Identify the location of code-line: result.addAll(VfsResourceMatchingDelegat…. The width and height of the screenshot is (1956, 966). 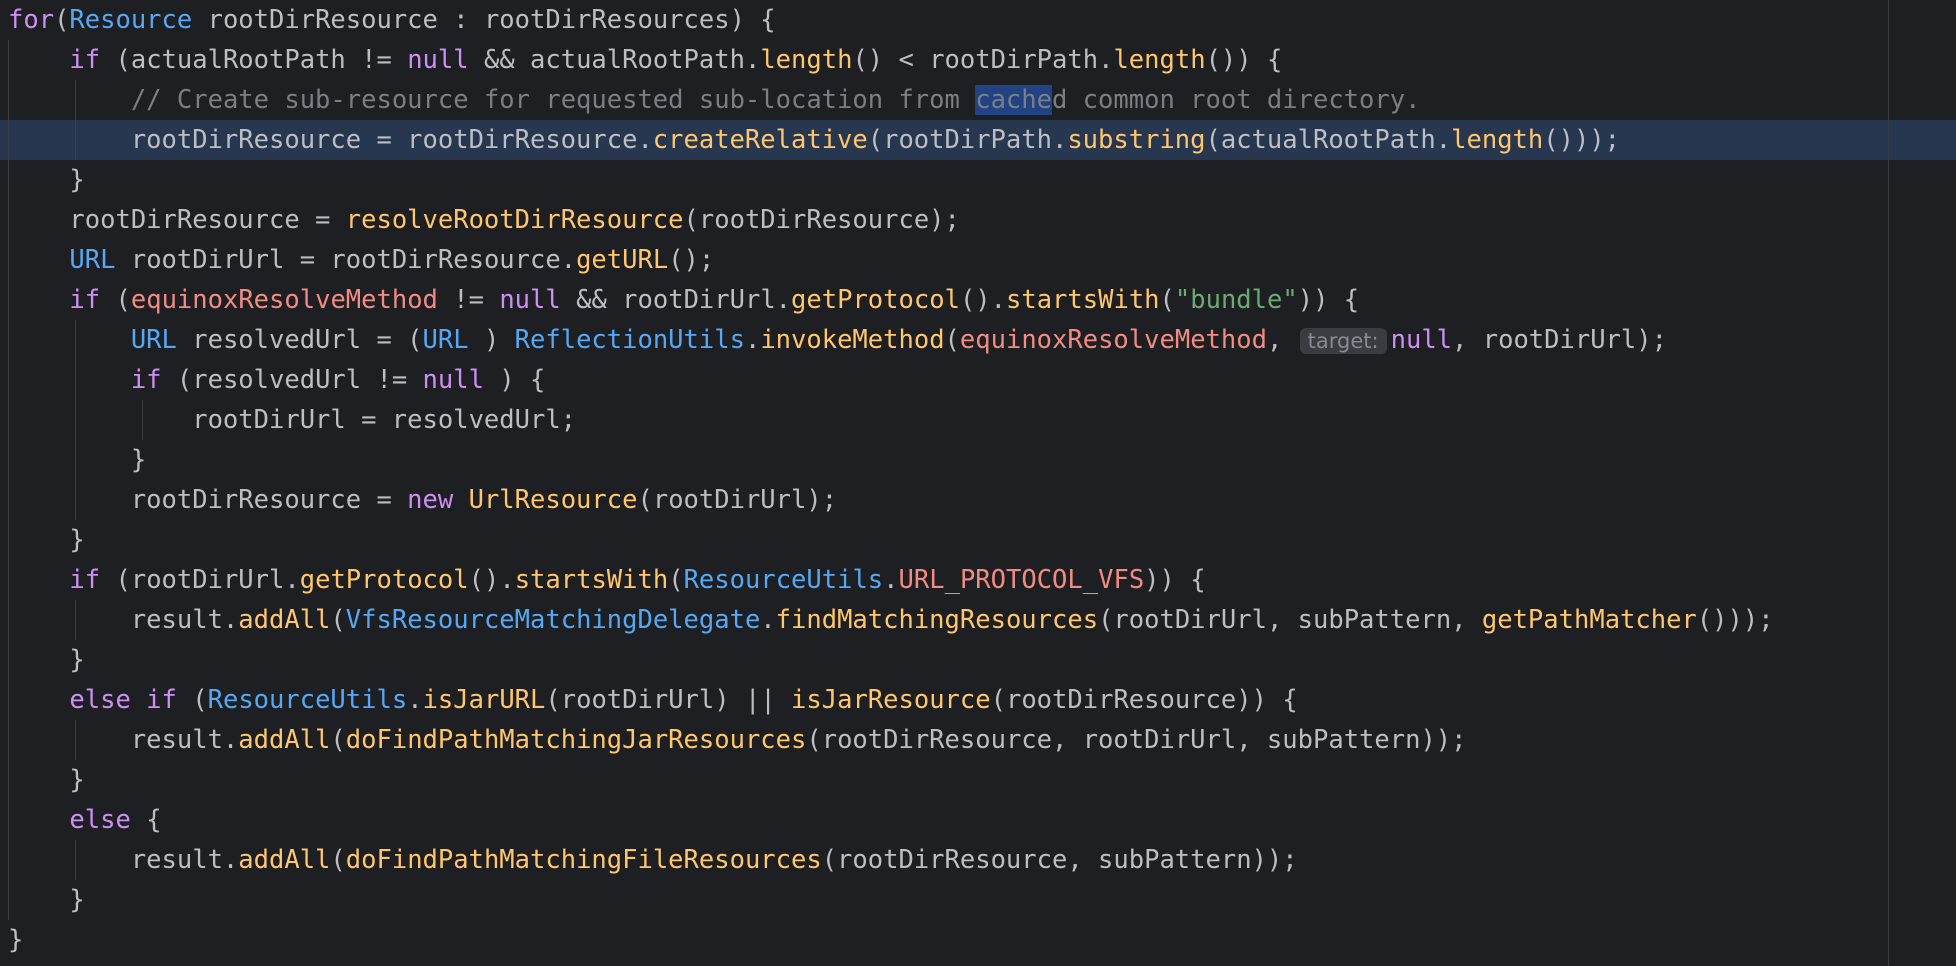
(978, 620).